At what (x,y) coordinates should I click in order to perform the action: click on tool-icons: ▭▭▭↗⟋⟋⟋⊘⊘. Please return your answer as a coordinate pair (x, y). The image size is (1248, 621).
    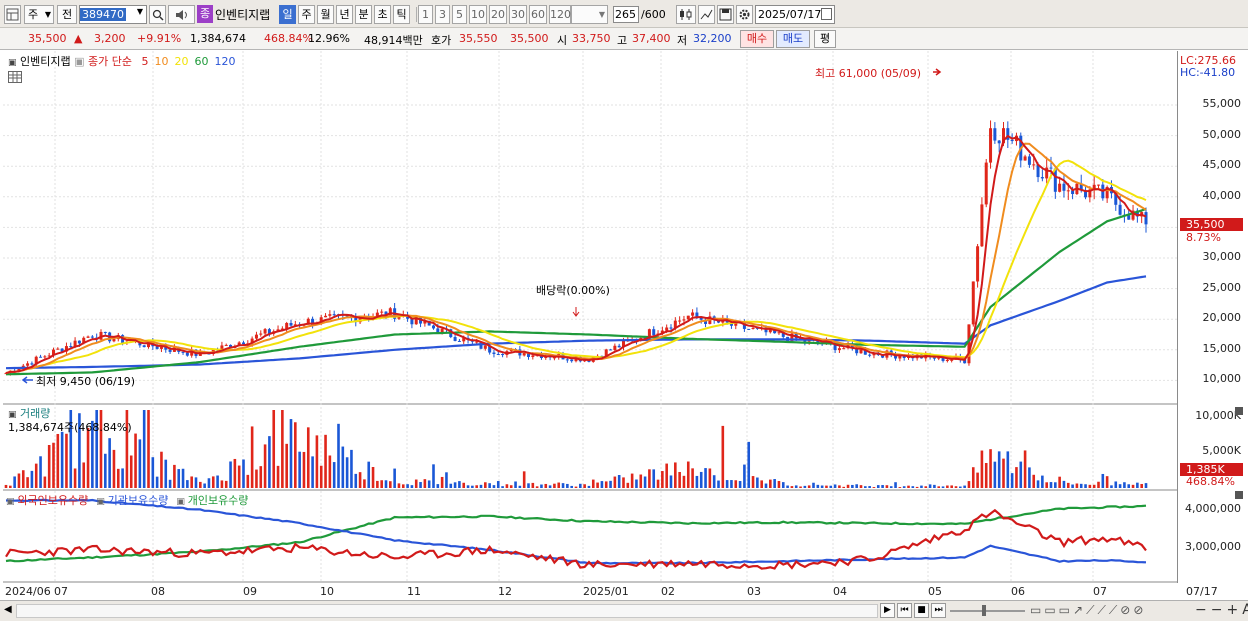
    Looking at the image, I should click on (1088, 610).